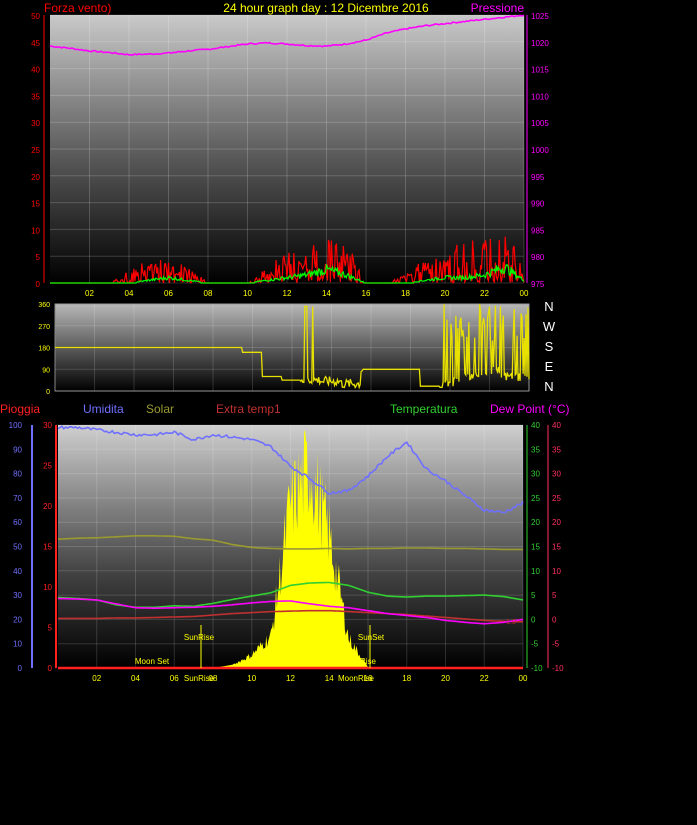 This screenshot has width=697, height=825. What do you see at coordinates (540, 150) in the screenshot?
I see `pressure-y-tick: 1000` at bounding box center [540, 150].